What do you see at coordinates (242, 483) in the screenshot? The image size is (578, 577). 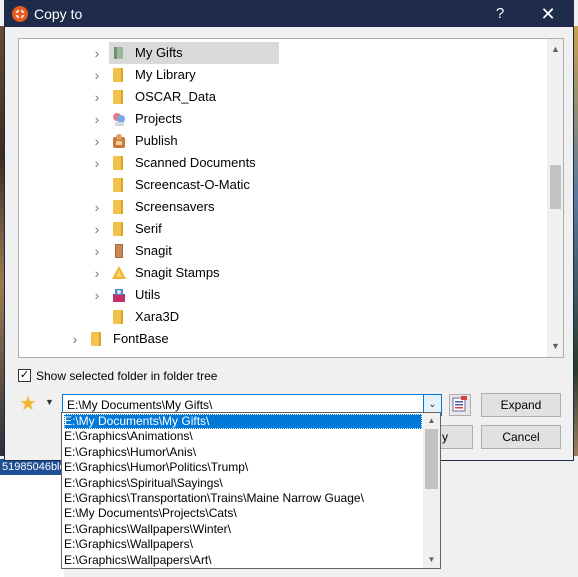 I see `dropdown-path-option: E:\Graphics\Spiritual\Sayings\` at bounding box center [242, 483].